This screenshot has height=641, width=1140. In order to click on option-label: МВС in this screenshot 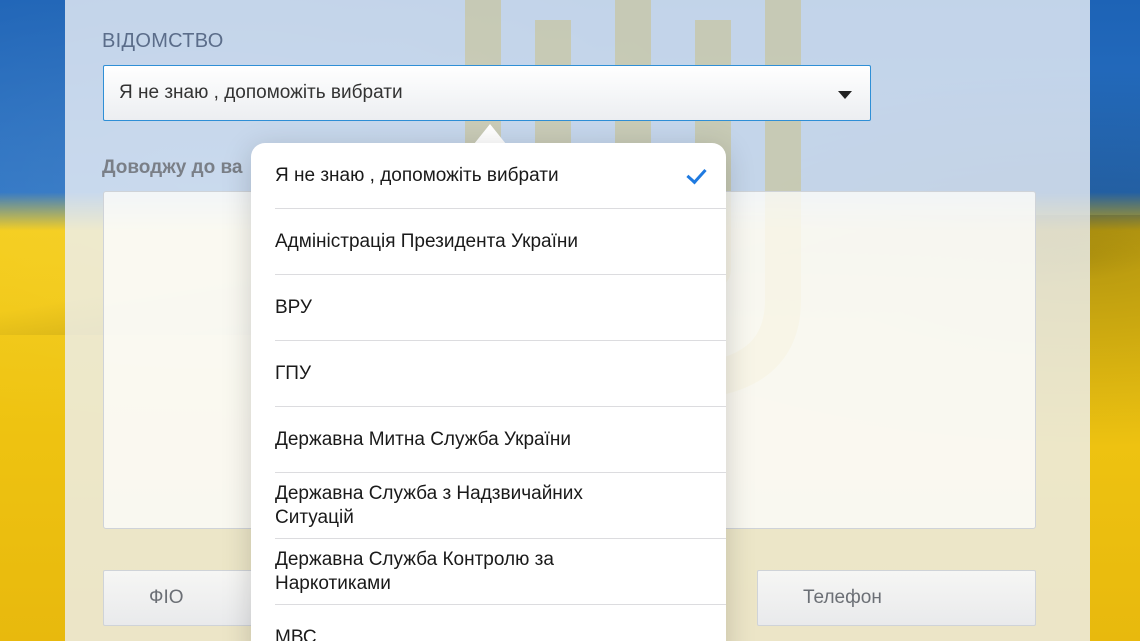, I will do `click(296, 633)`.